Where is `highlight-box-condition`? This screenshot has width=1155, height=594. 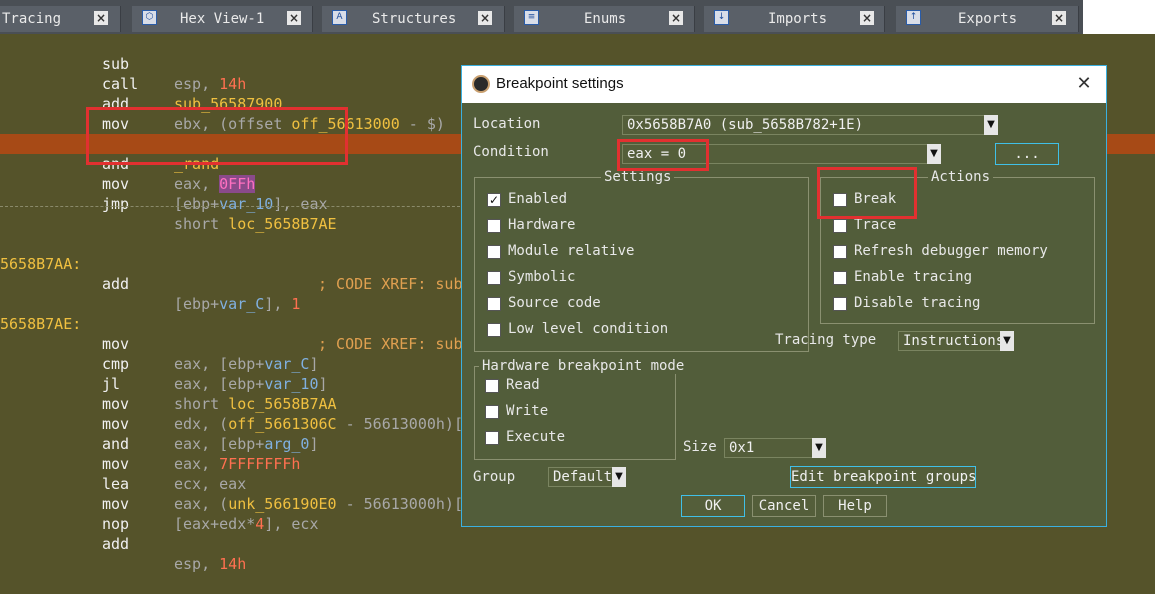
highlight-box-condition is located at coordinates (663, 155).